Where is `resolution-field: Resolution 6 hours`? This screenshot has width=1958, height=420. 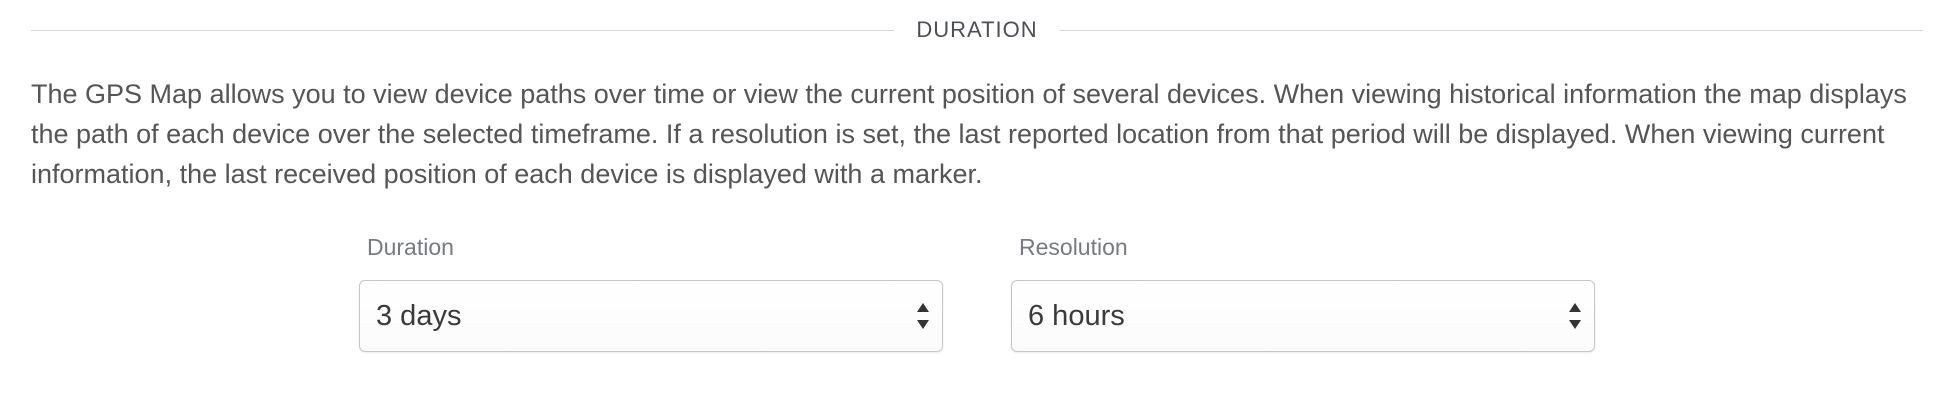 resolution-field: Resolution 6 hours is located at coordinates (1303, 292).